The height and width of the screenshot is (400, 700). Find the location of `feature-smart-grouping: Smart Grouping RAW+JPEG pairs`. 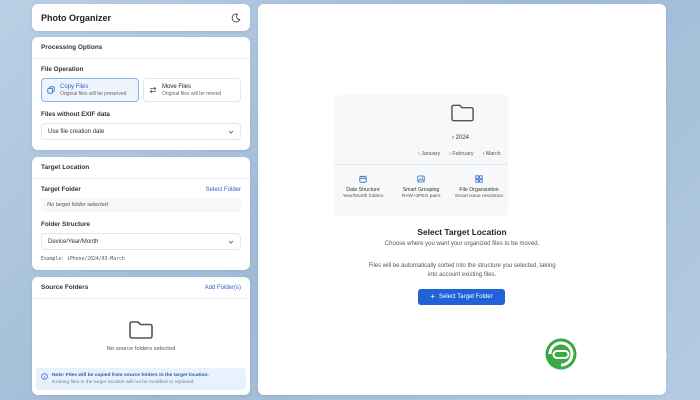

feature-smart-grouping: Smart Grouping RAW+JPEG pairs is located at coordinates (421, 187).